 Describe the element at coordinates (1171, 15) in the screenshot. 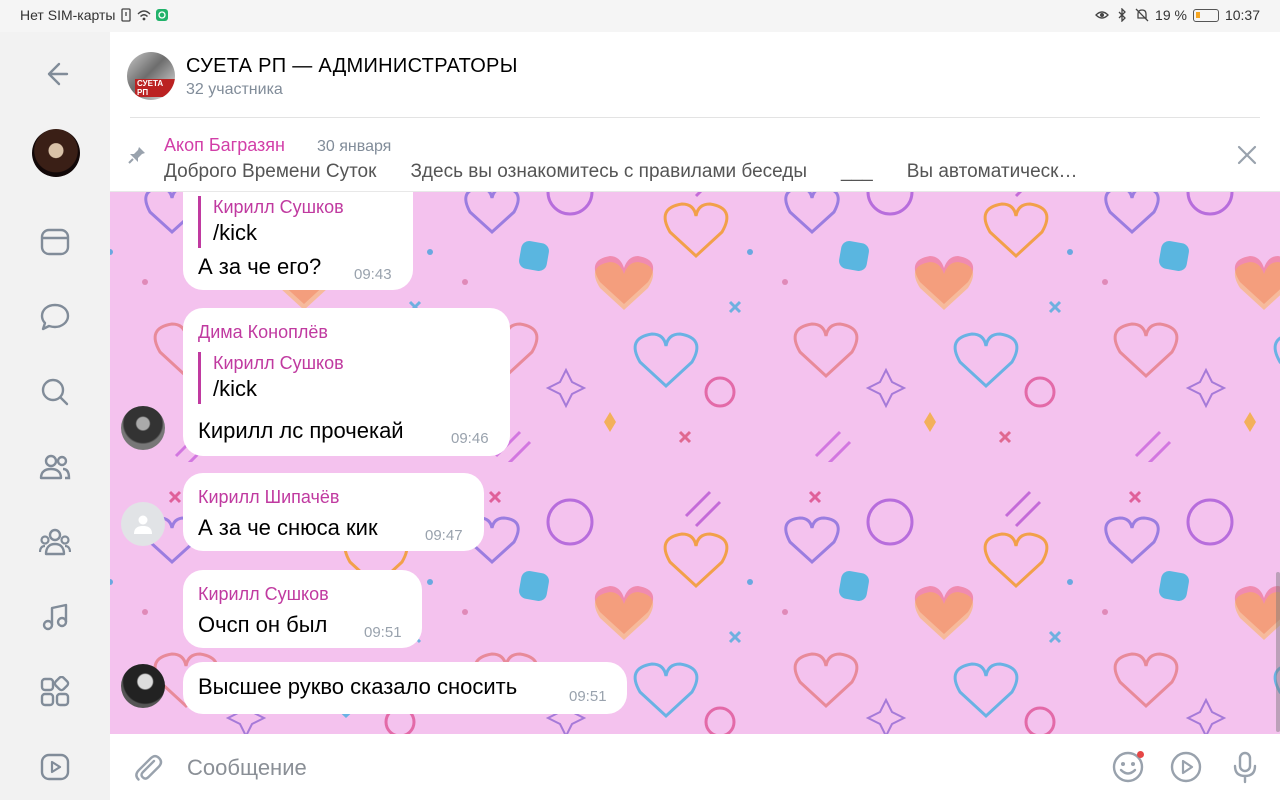

I see `battery-percent: 19 %` at that location.